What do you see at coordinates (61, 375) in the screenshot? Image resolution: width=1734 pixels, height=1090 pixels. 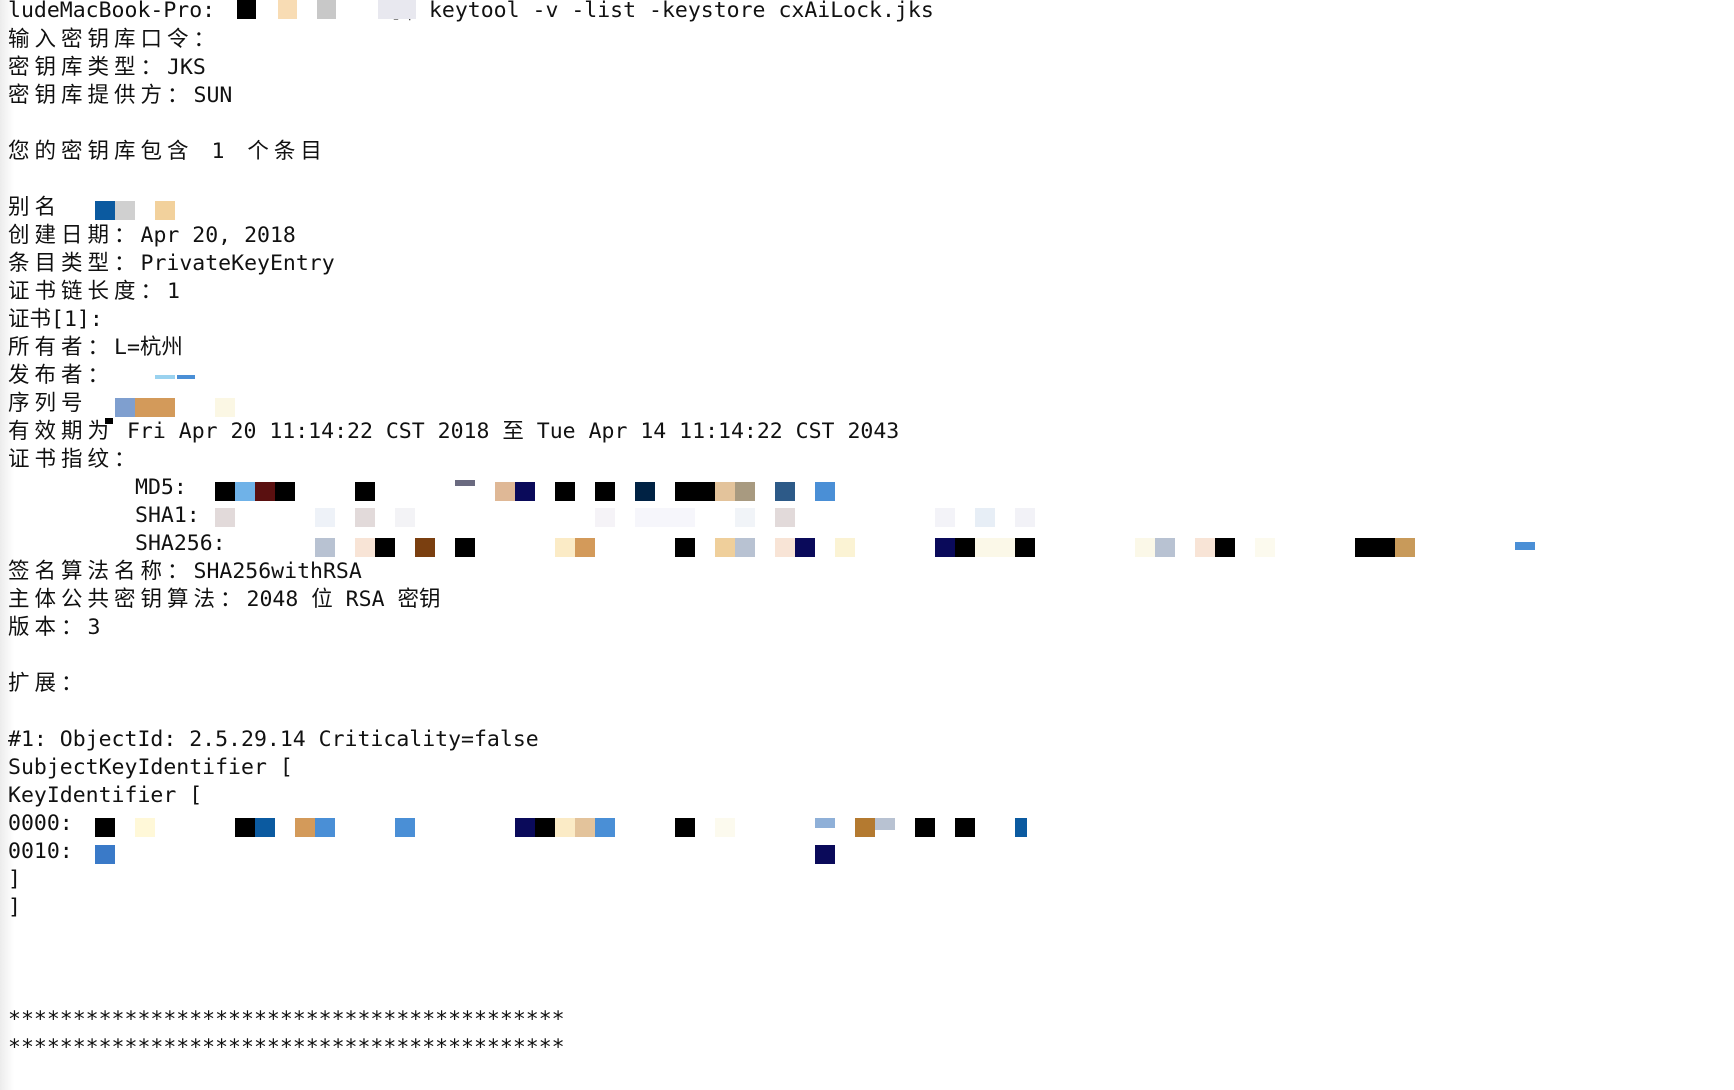 I see `issuer-label: 发布者：` at bounding box center [61, 375].